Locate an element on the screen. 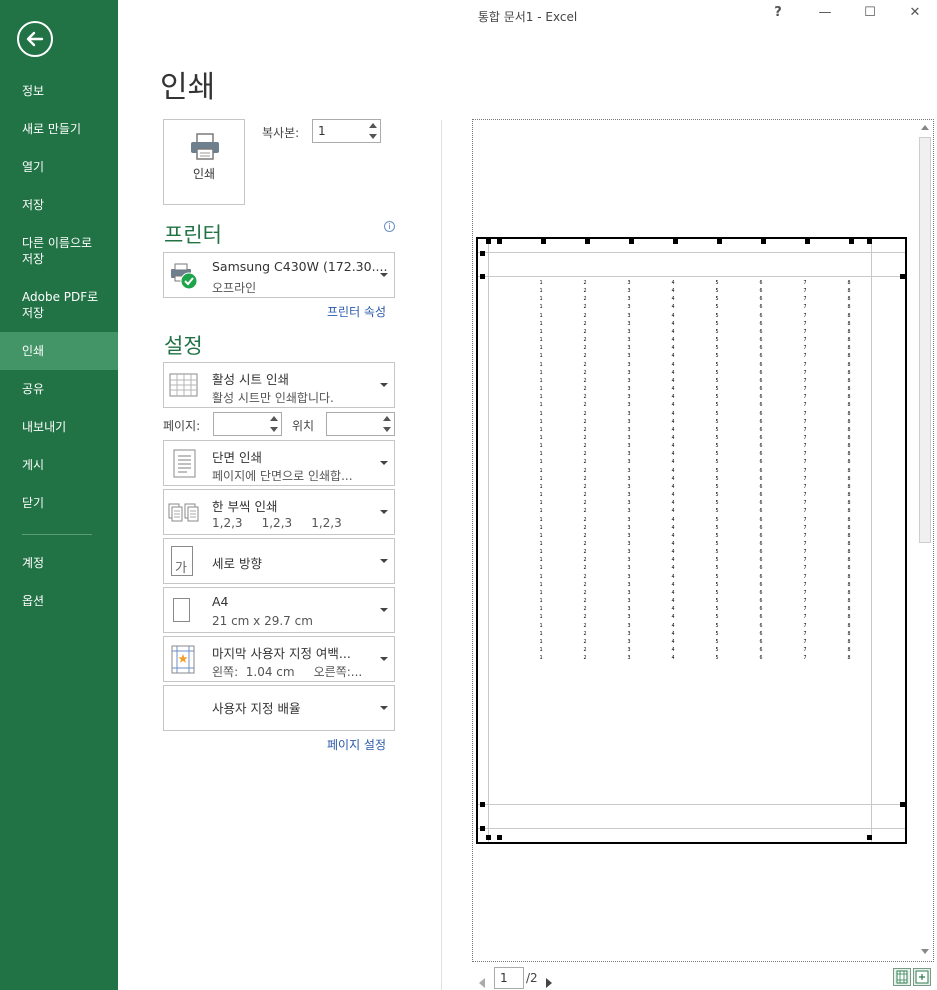 The height and width of the screenshot is (990, 937). page-title: 인쇄 is located at coordinates (188, 87).